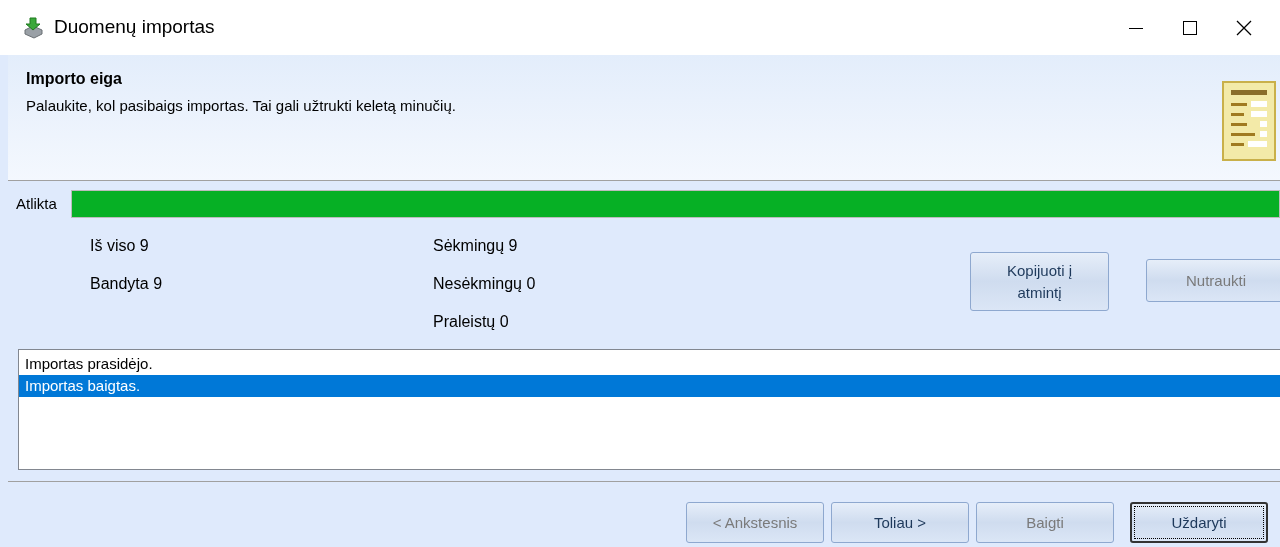 This screenshot has width=1280, height=547. I want to click on log-entry: Importas prasidėjo., so click(649, 364).